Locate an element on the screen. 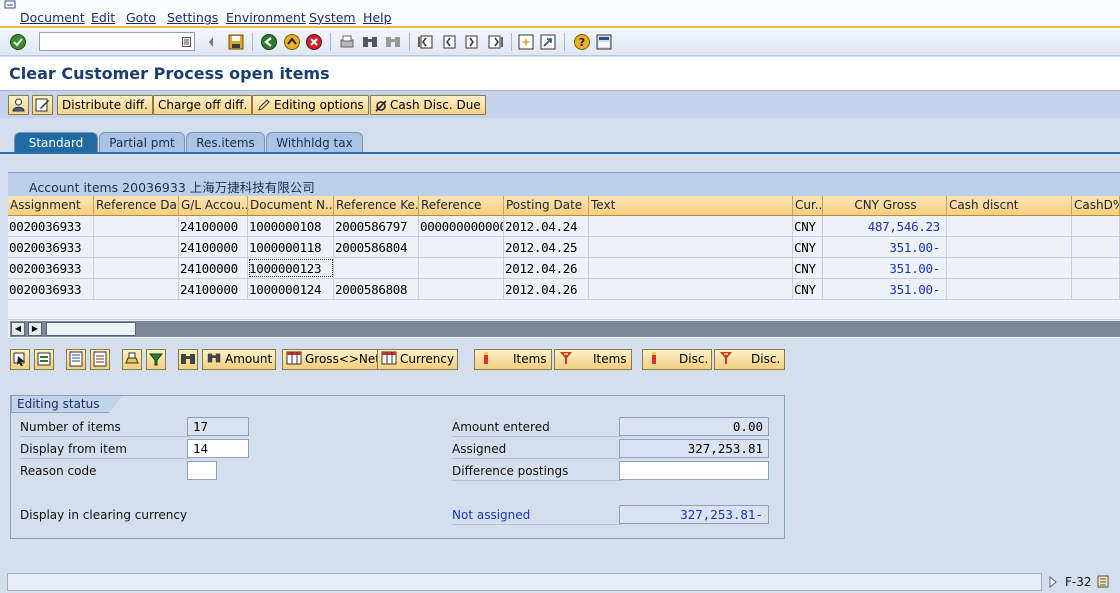  horizontal-scrollbar: ◀ ▶ is located at coordinates (565, 329).